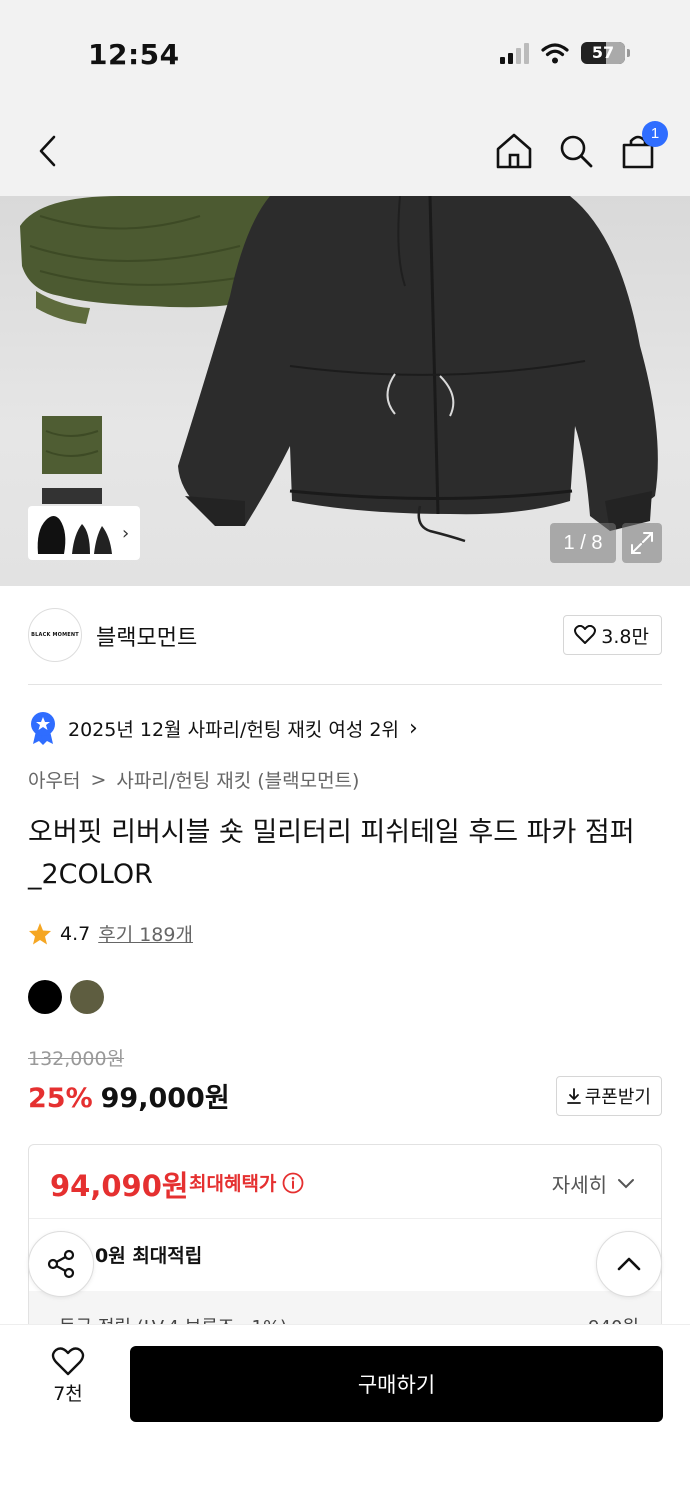 Image resolution: width=690 pixels, height=1500 pixels. Describe the element at coordinates (396, 1384) in the screenshot. I see `buy-button: 구매하기` at that location.